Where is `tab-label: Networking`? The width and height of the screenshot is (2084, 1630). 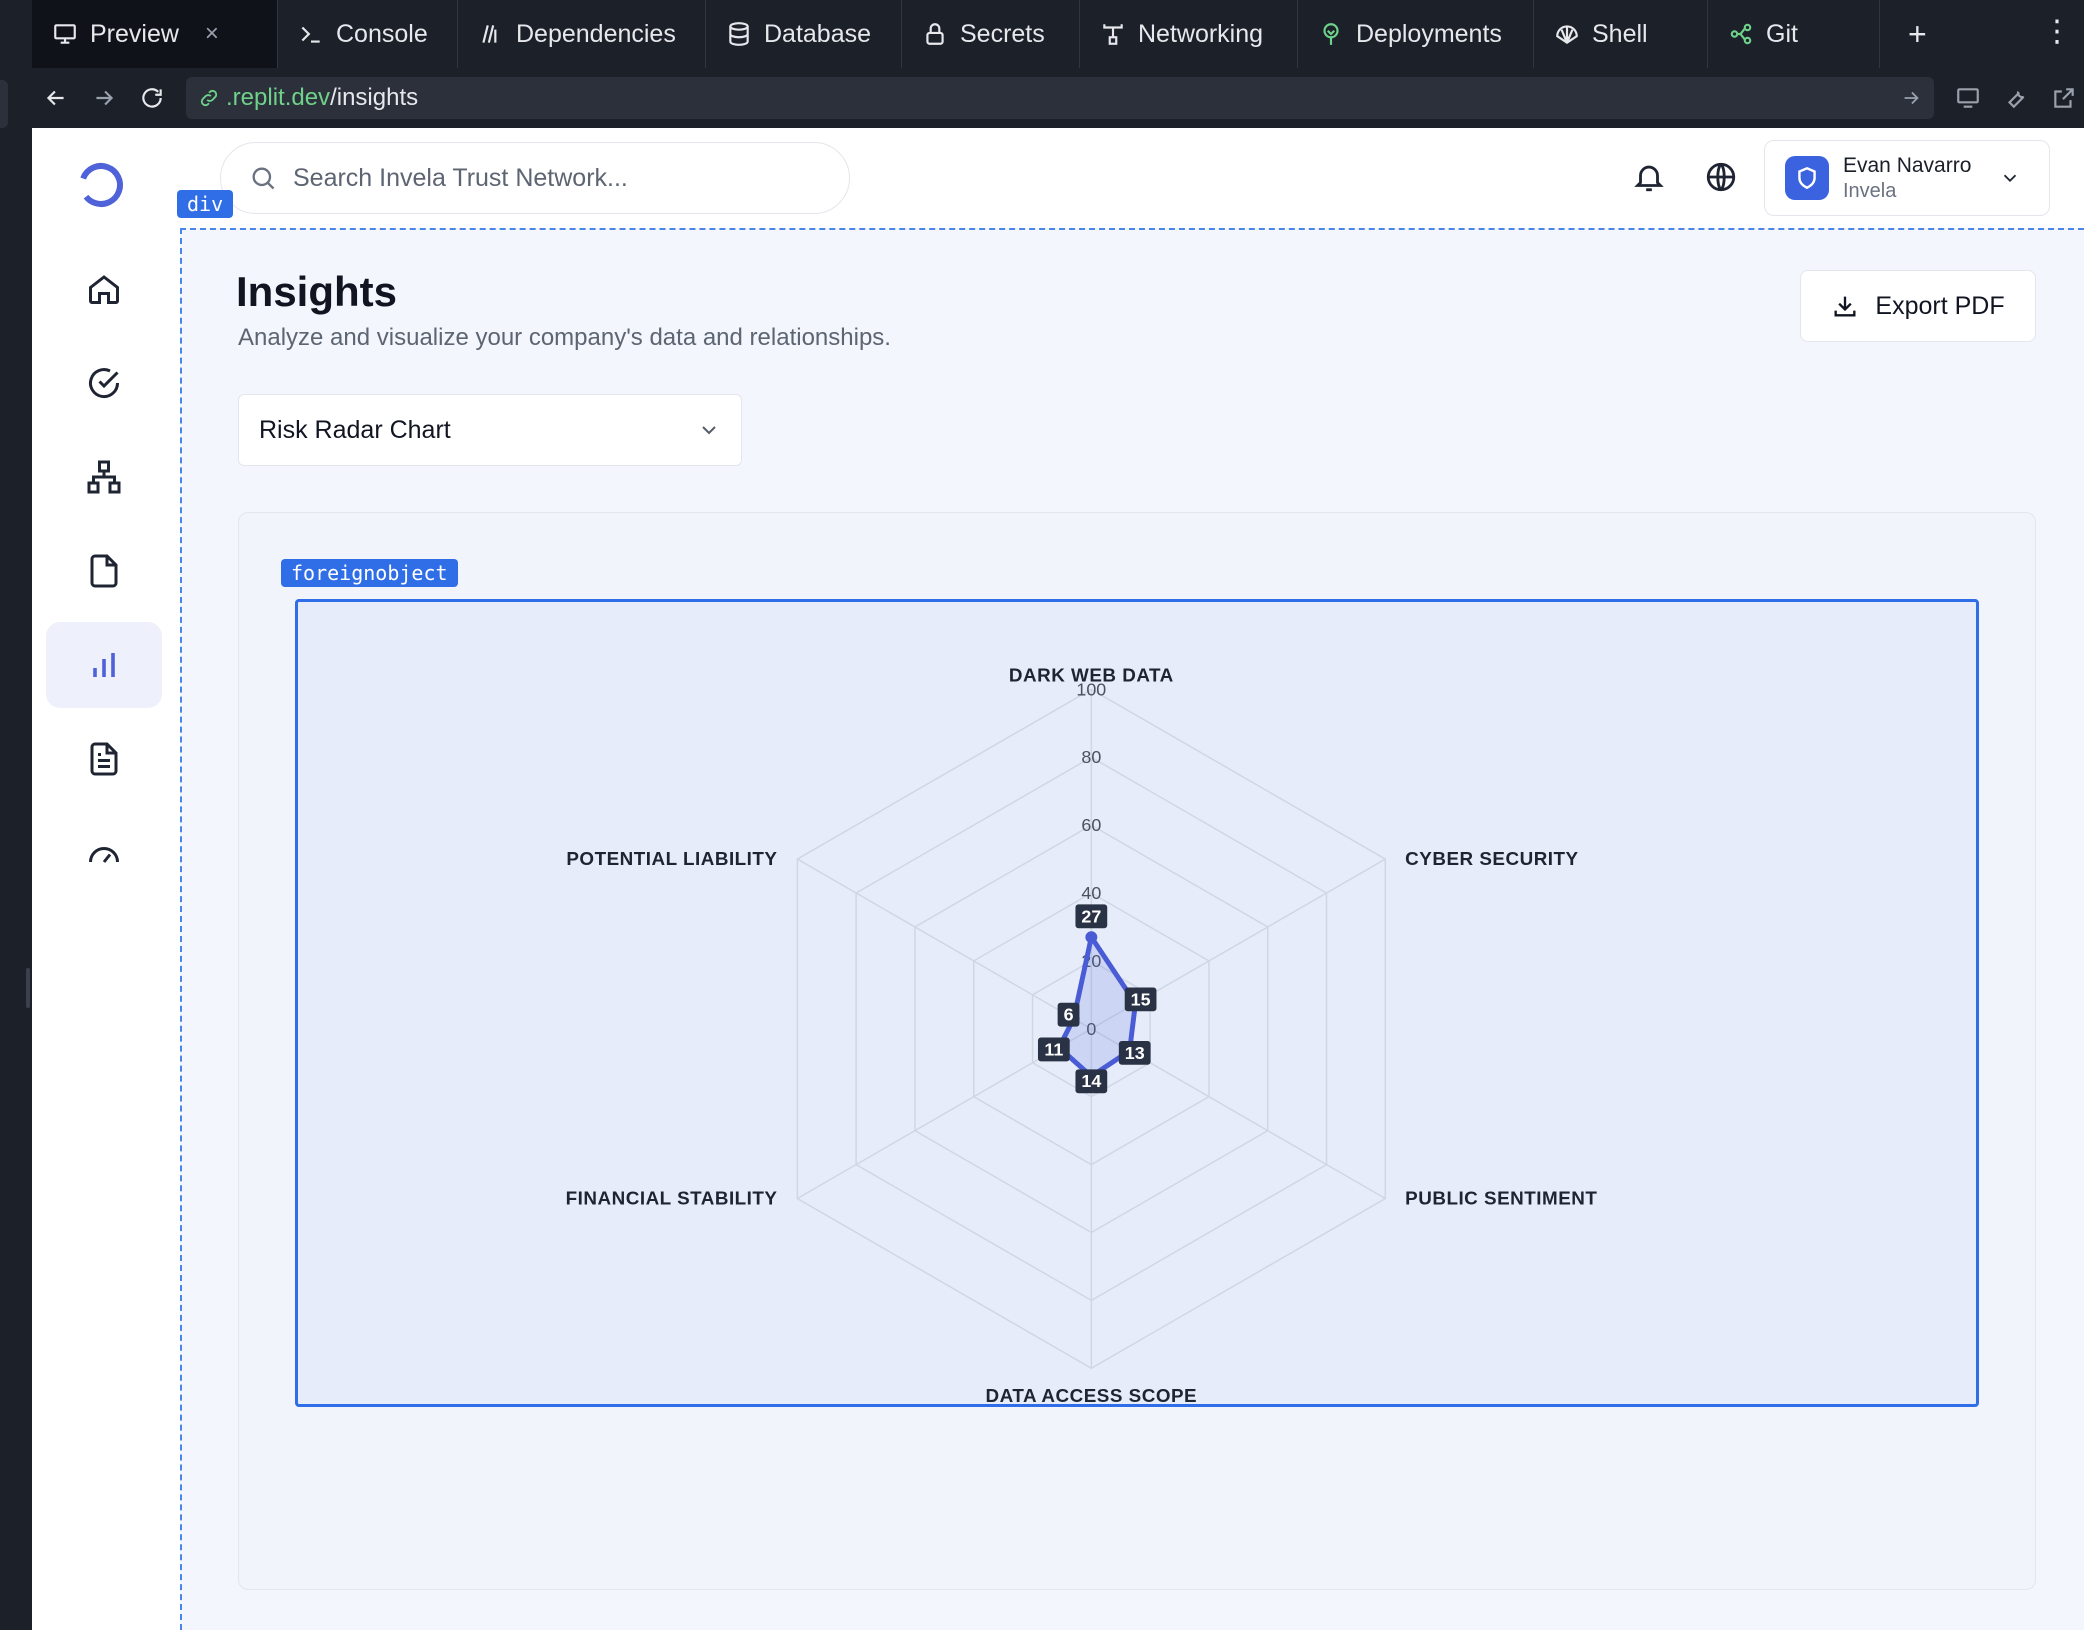
tab-label: Networking is located at coordinates (1201, 33).